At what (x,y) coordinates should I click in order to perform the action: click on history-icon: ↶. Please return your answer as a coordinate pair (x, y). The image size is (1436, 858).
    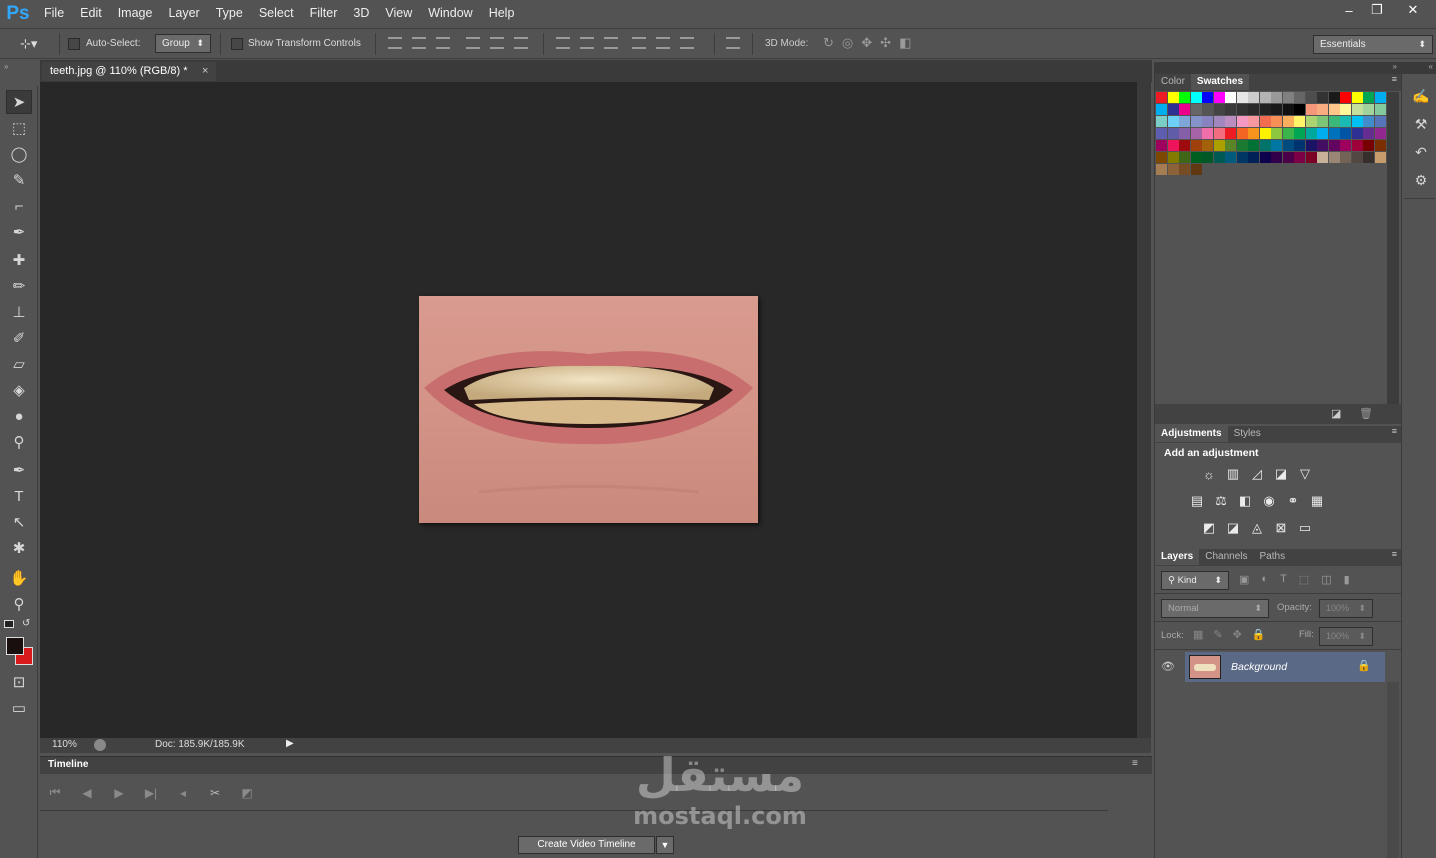
    Looking at the image, I should click on (1421, 152).